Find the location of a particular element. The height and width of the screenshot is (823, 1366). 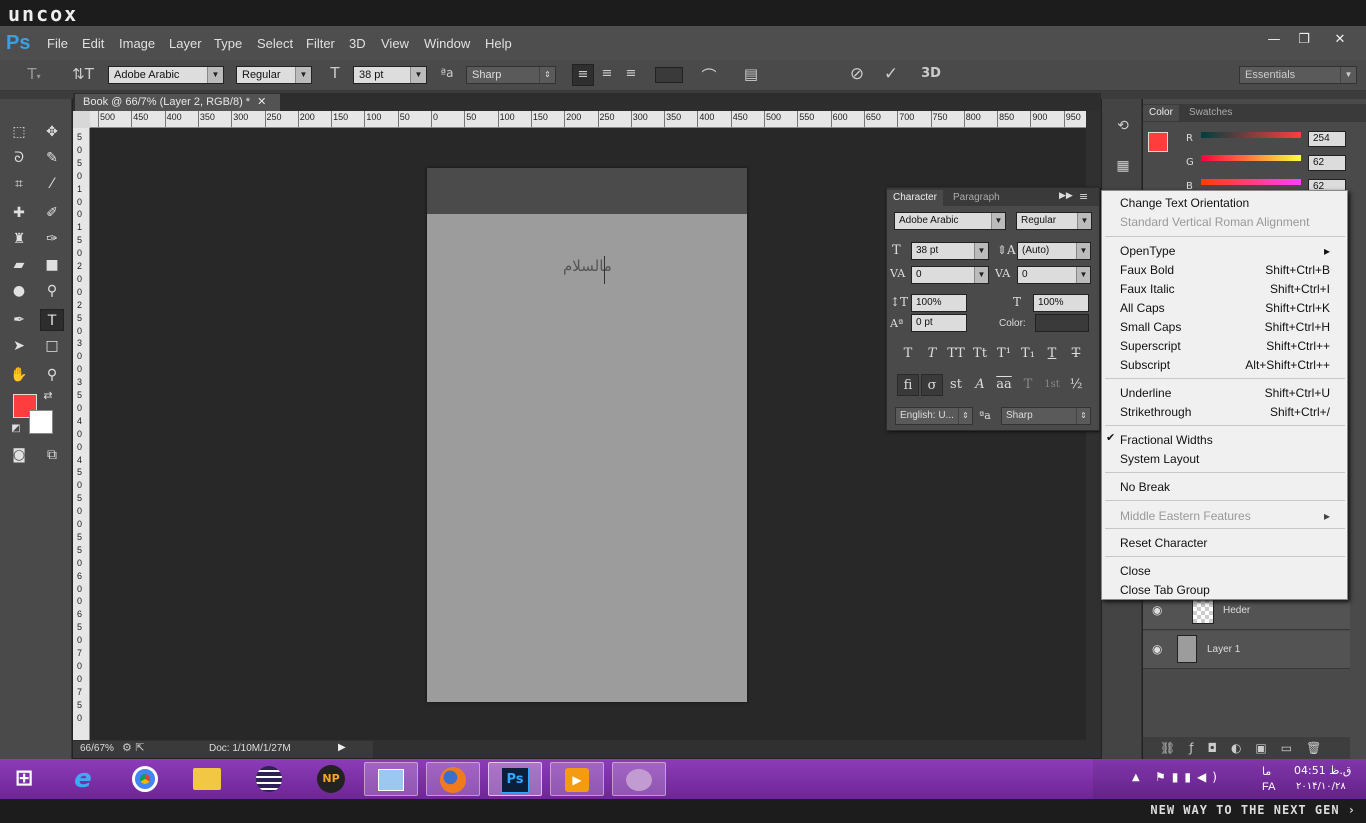

faux-italic-button: T is located at coordinates (932, 354).